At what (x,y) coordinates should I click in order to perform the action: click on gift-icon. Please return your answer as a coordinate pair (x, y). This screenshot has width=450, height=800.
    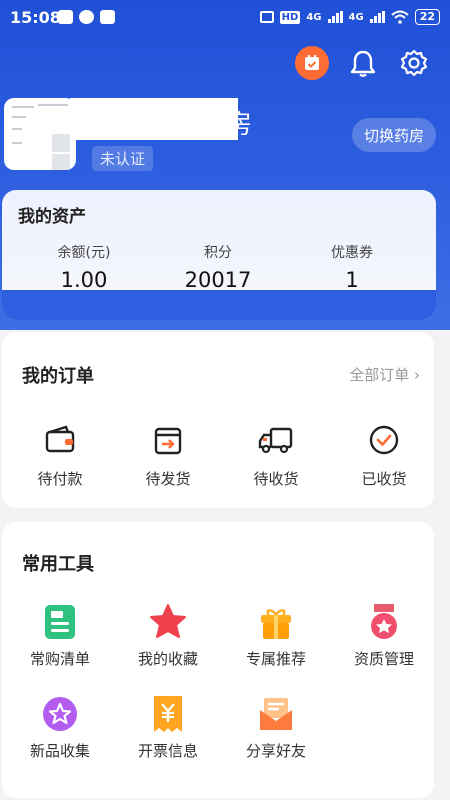
    Looking at the image, I should click on (276, 624).